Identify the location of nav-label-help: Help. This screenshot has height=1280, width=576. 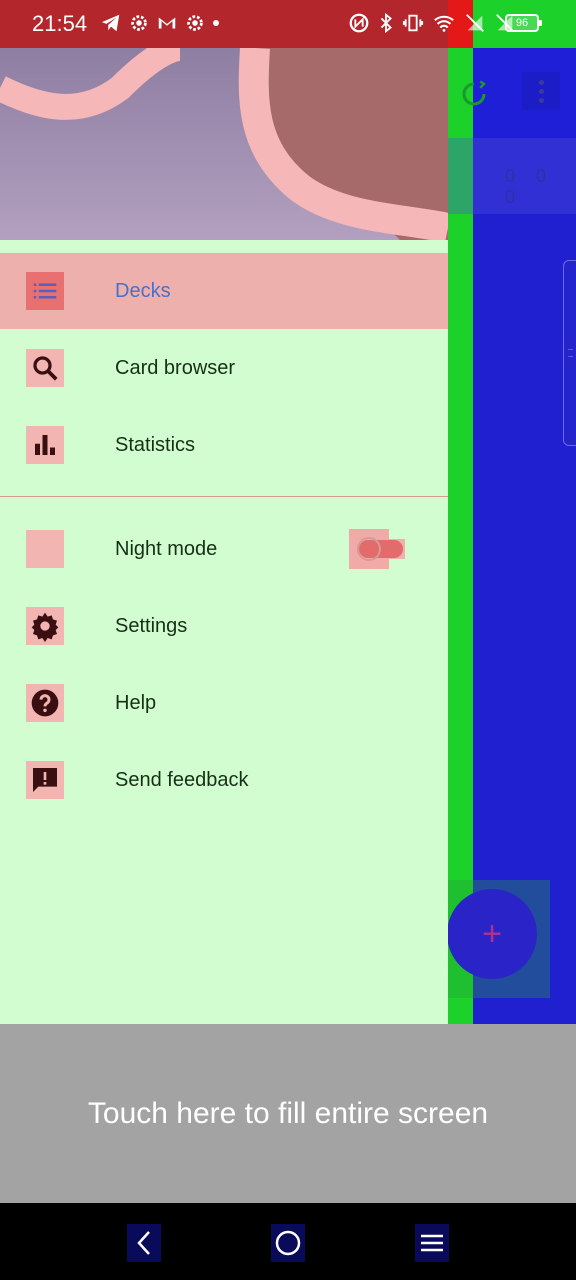
(136, 702).